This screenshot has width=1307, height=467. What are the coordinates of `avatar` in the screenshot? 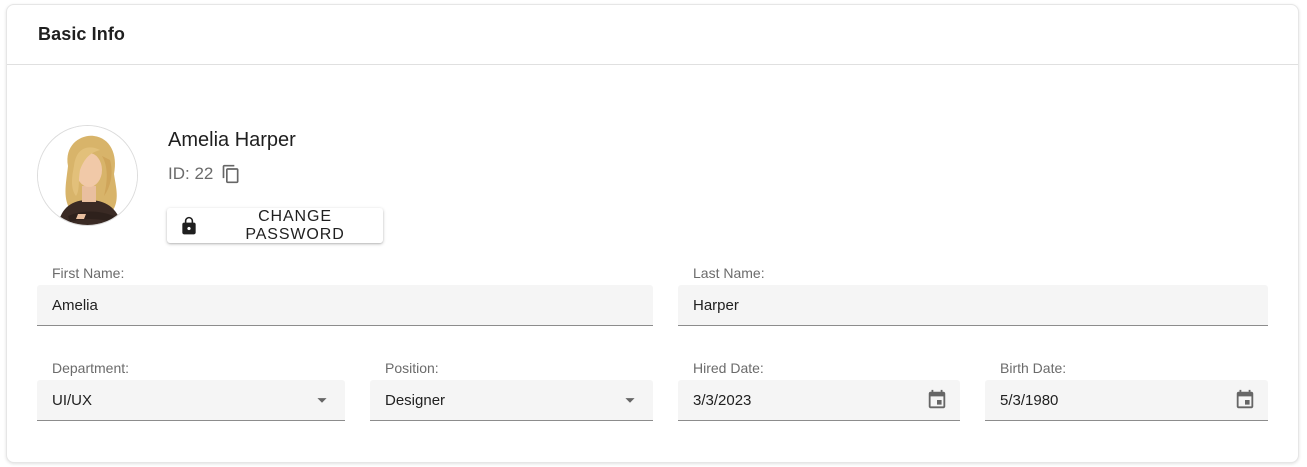 It's located at (87, 175).